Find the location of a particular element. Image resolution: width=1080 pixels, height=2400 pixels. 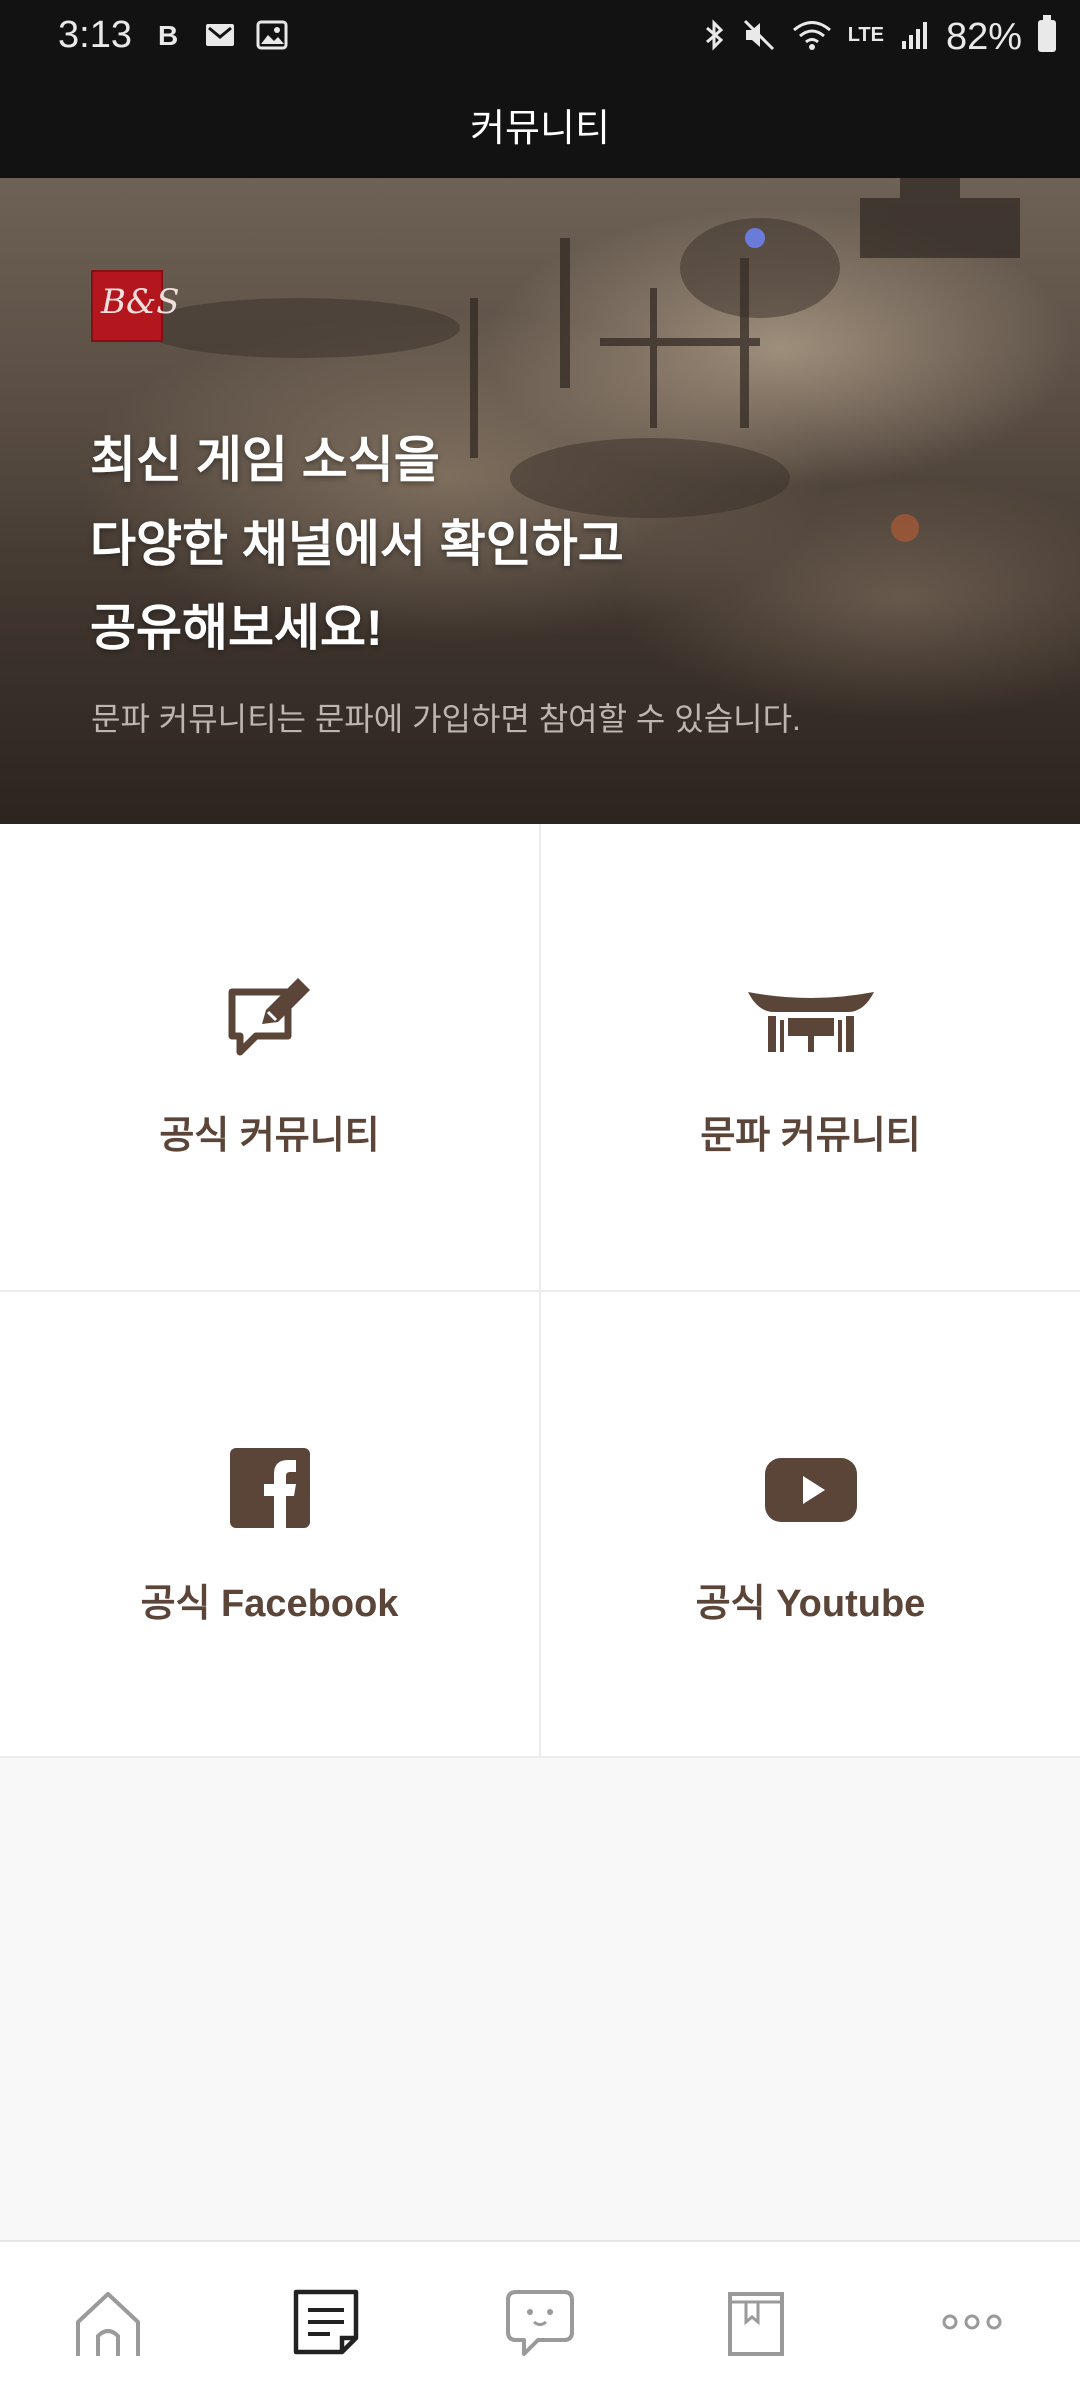

page-title: 커뮤니티 is located at coordinates (540, 129).